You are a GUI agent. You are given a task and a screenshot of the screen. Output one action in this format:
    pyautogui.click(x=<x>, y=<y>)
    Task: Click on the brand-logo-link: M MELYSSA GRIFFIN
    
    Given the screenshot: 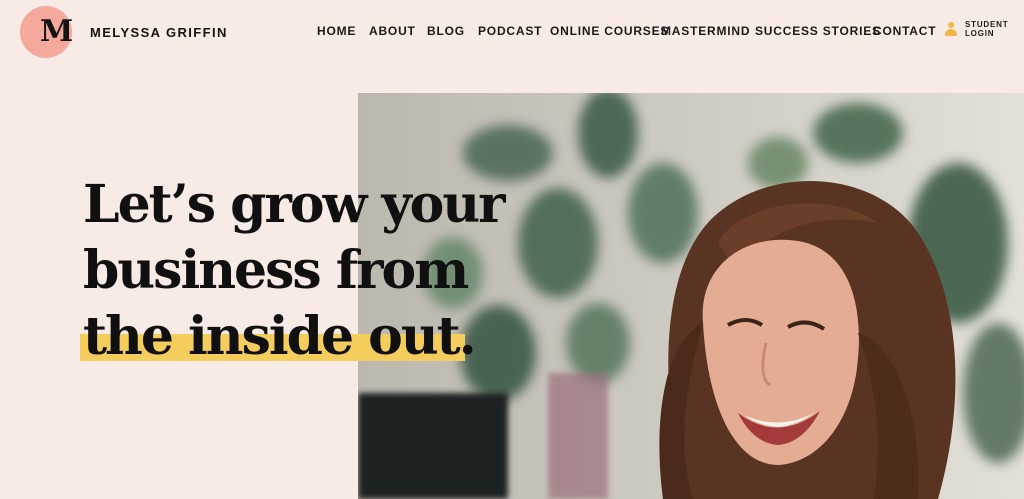 What is the action you would take?
    pyautogui.click(x=124, y=32)
    